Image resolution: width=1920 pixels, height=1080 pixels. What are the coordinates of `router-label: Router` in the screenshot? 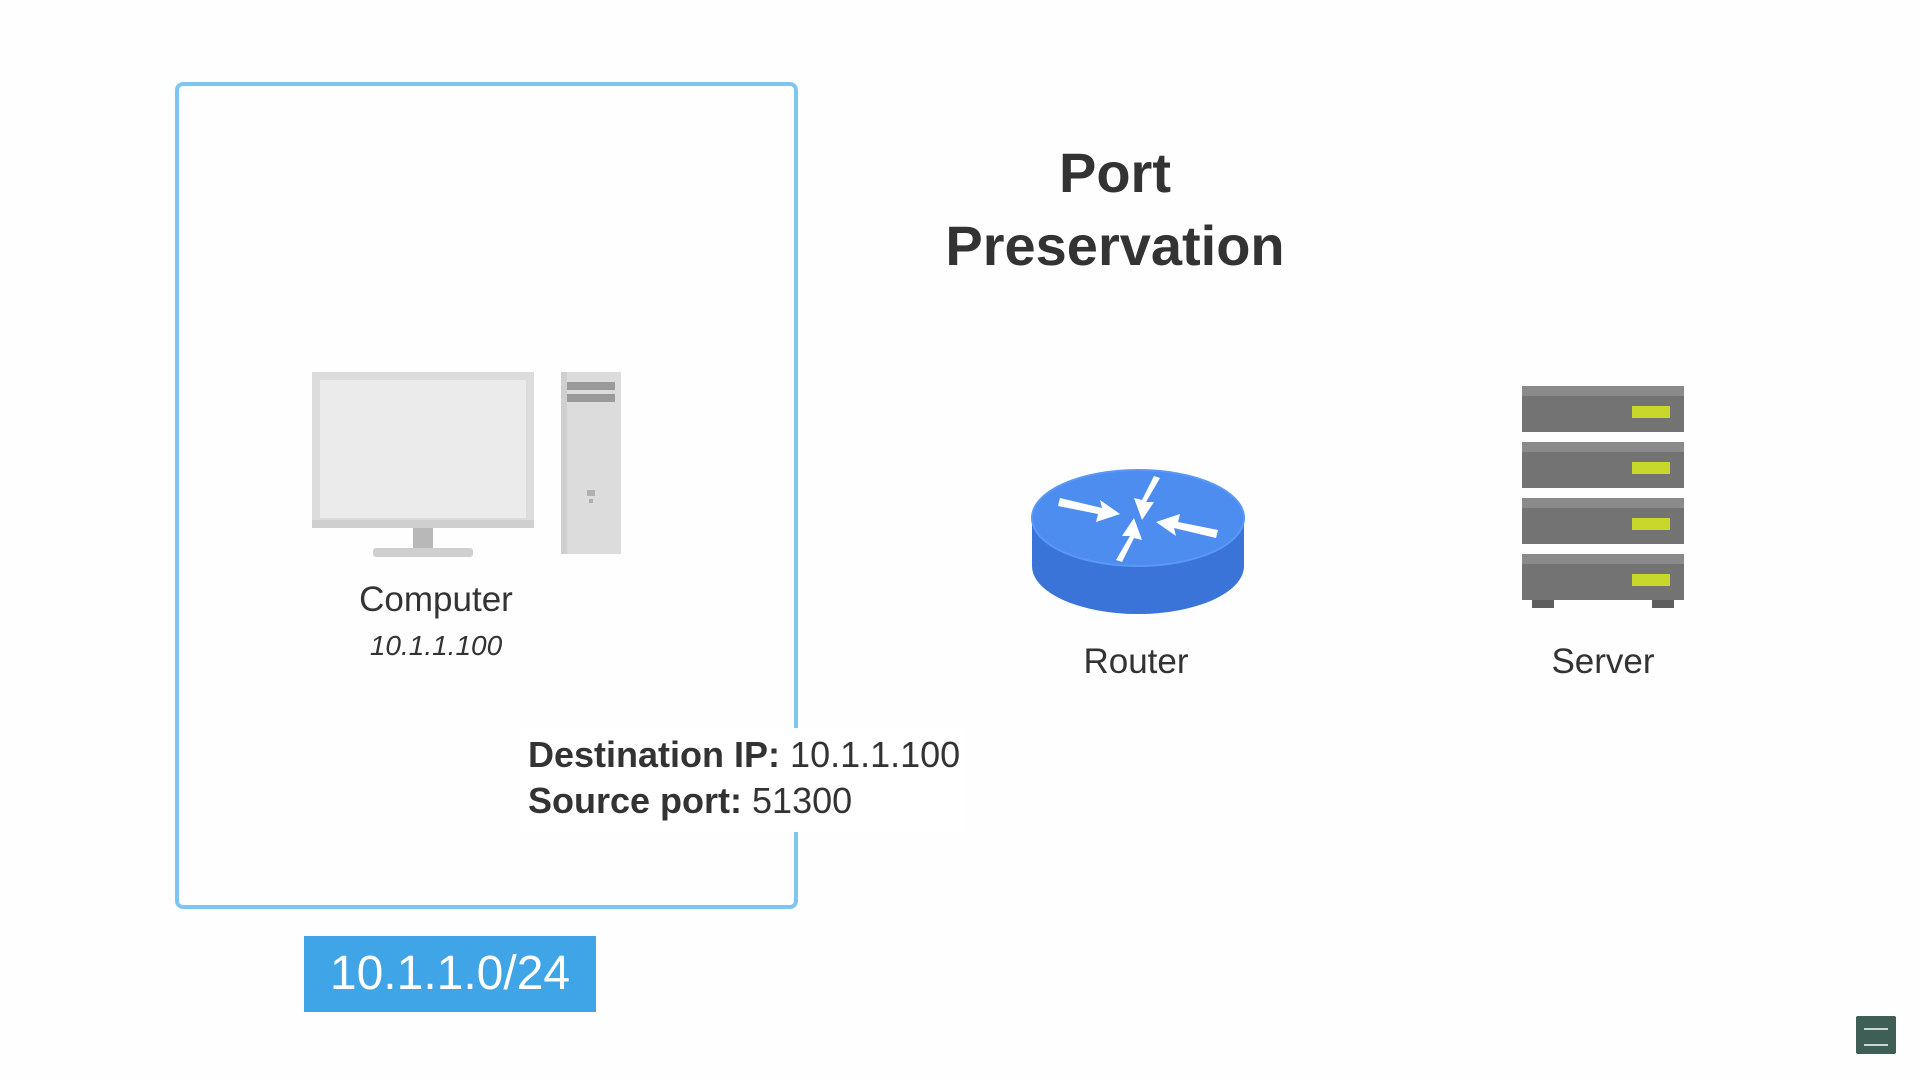 It's located at (1136, 661).